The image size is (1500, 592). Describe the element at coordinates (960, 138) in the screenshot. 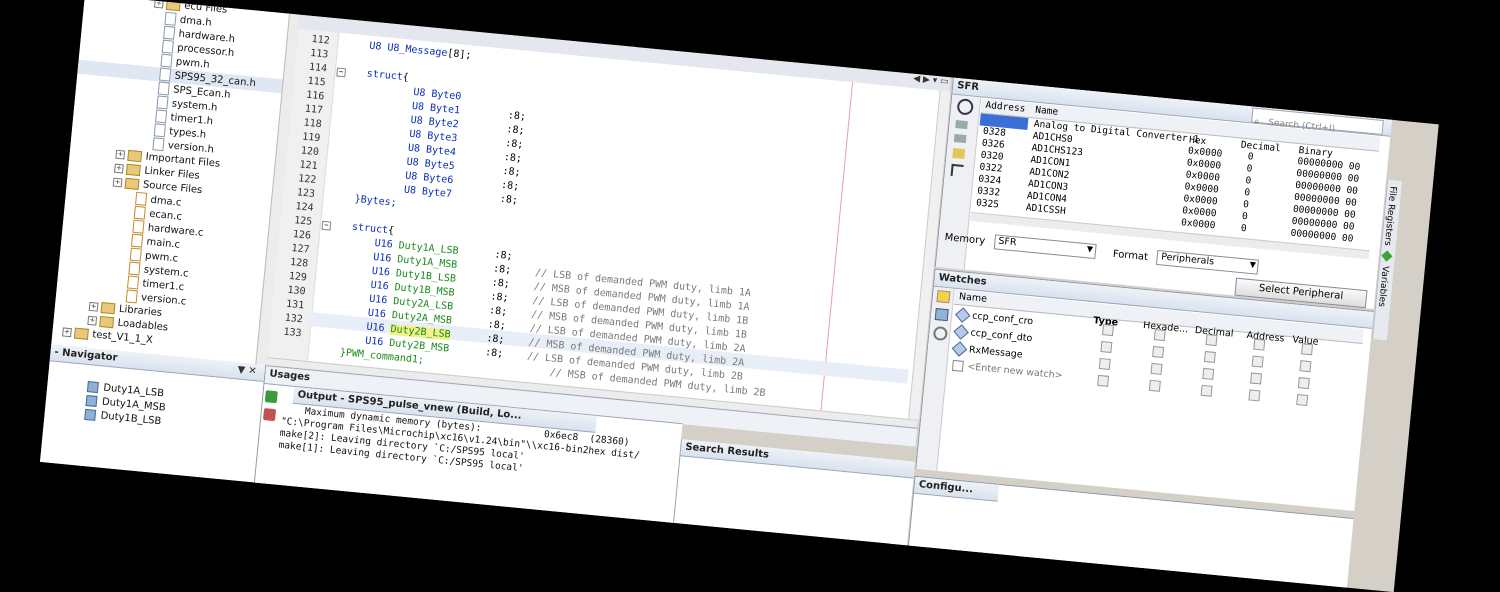

I see `arrow-left-icon` at that location.